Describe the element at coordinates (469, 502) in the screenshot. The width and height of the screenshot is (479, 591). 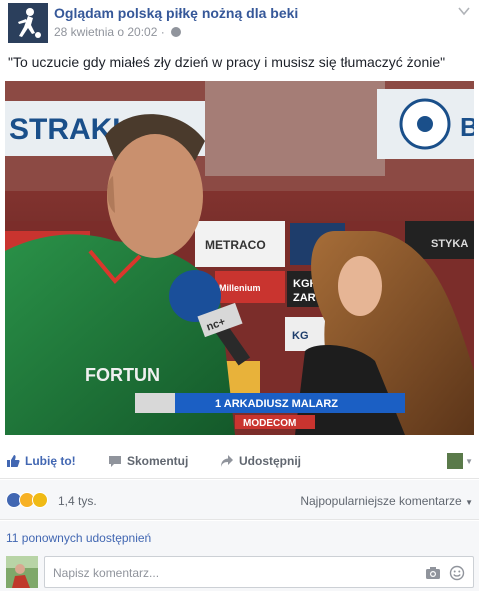
I see `sort-caret-icon: ▼` at that location.